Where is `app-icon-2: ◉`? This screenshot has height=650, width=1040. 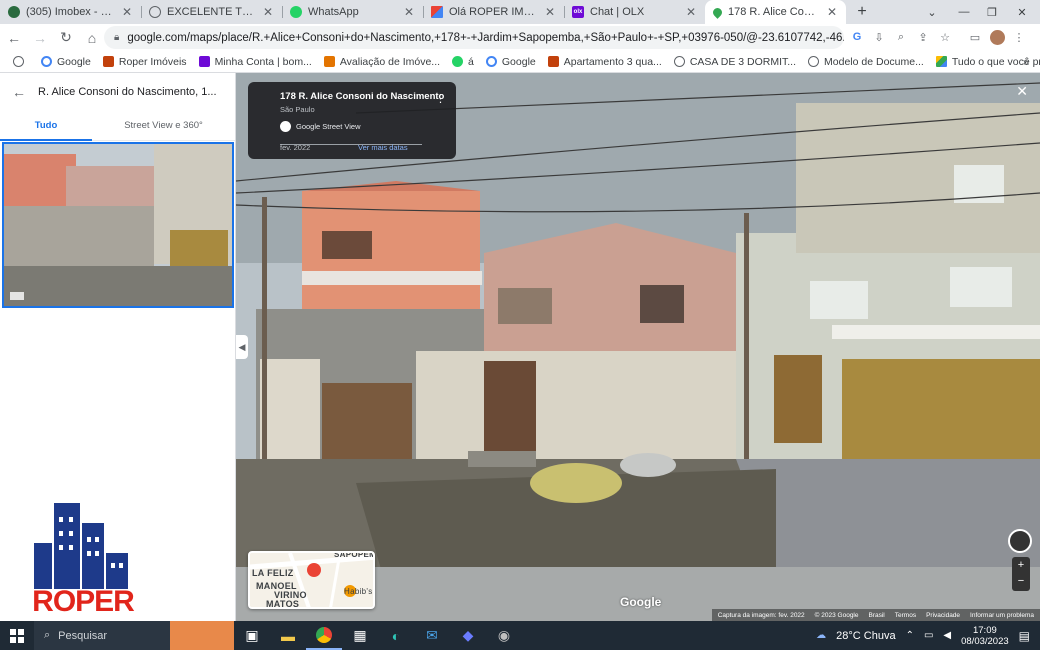 app-icon-2: ◉ is located at coordinates (504, 635).